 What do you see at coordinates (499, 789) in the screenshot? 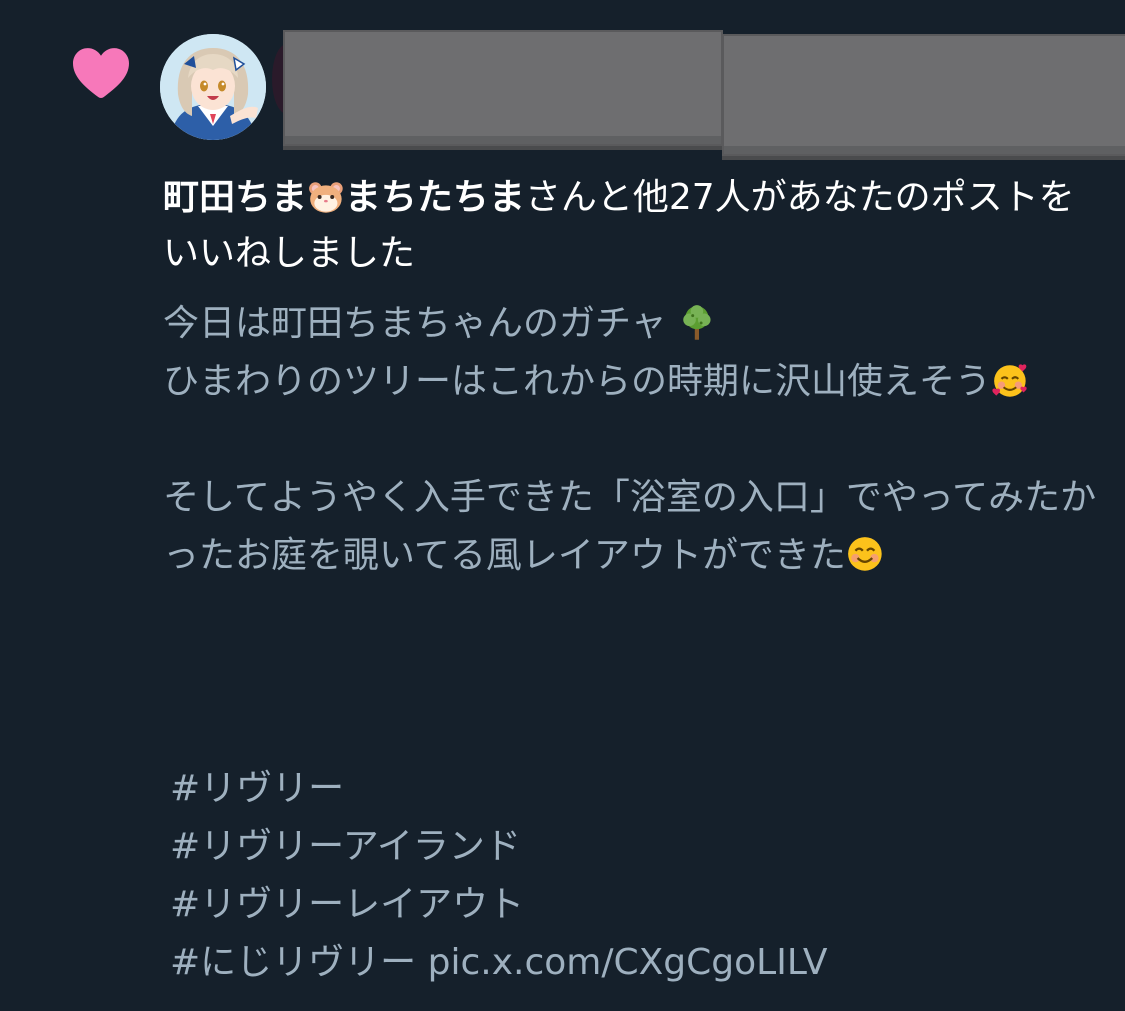
I see `hashtag-link: #リヴリー` at bounding box center [499, 789].